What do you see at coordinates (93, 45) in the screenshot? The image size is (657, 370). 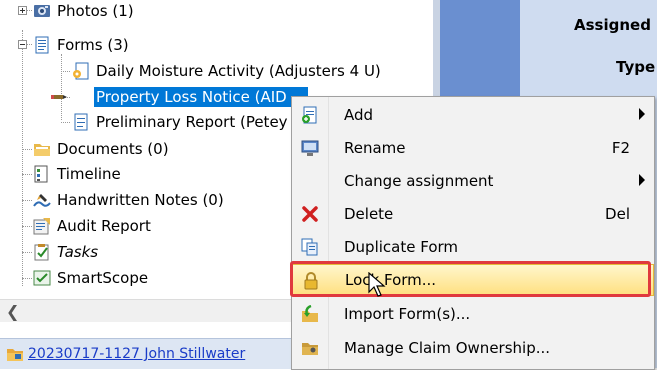 I see `tree-item-label: Forms (3)` at bounding box center [93, 45].